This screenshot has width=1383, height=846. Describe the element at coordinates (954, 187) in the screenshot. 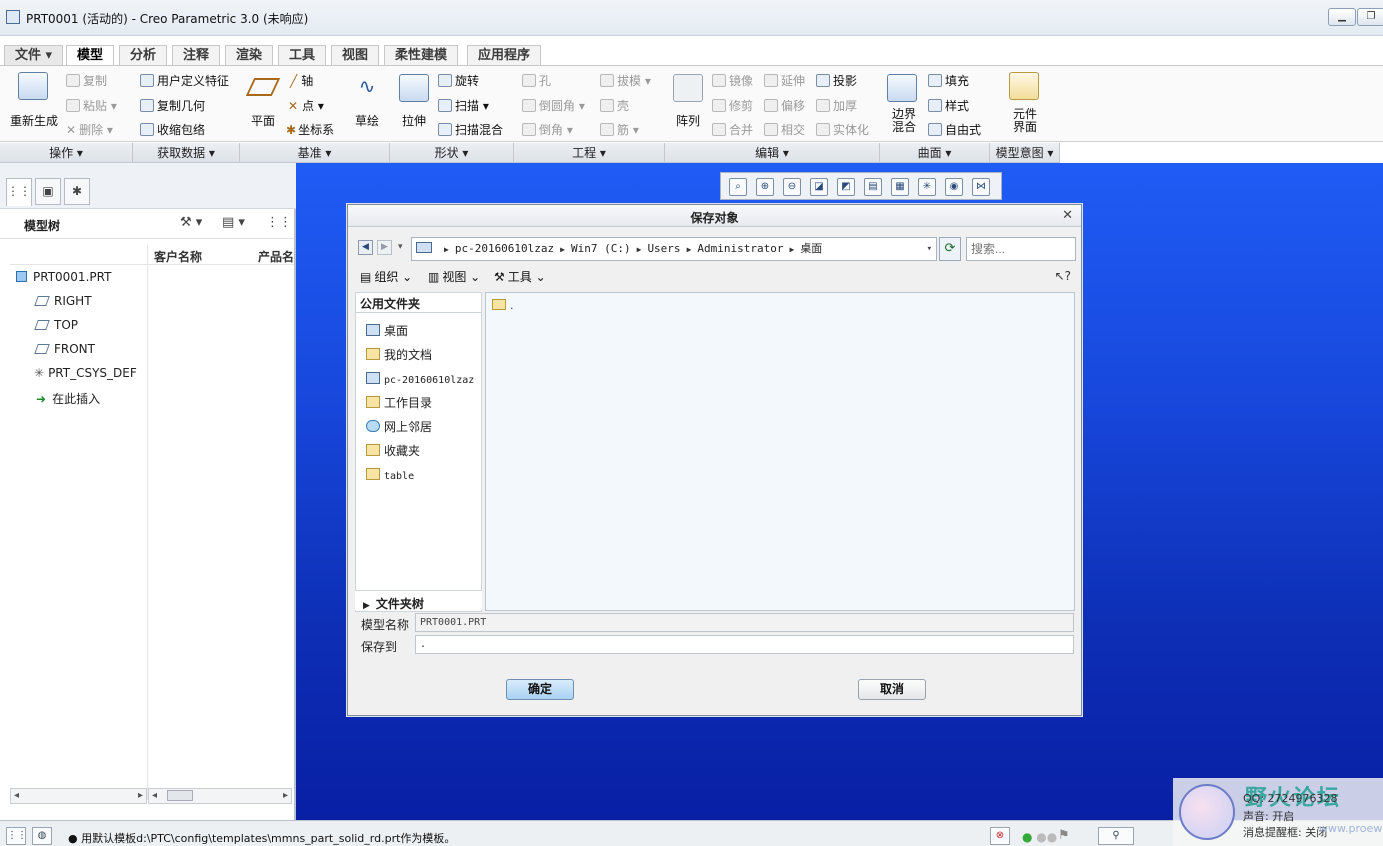

I see `spin-center-icon: ◉` at that location.